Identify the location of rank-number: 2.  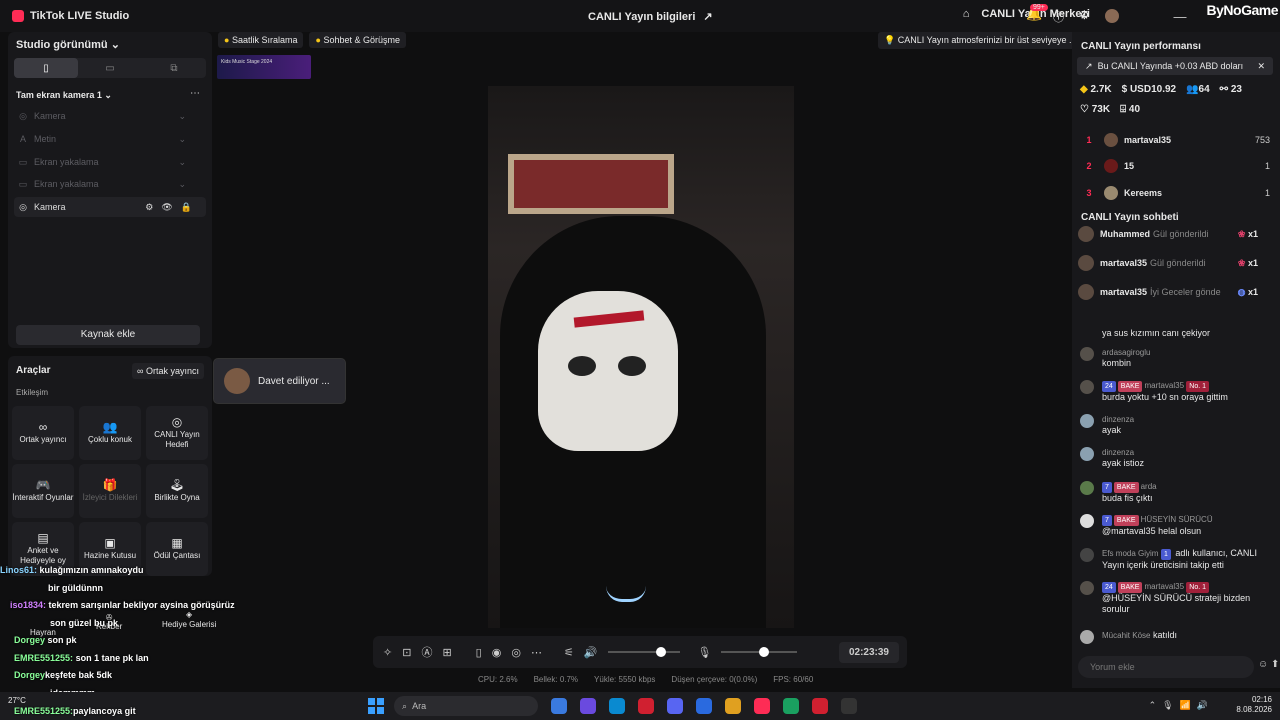
(1089, 166).